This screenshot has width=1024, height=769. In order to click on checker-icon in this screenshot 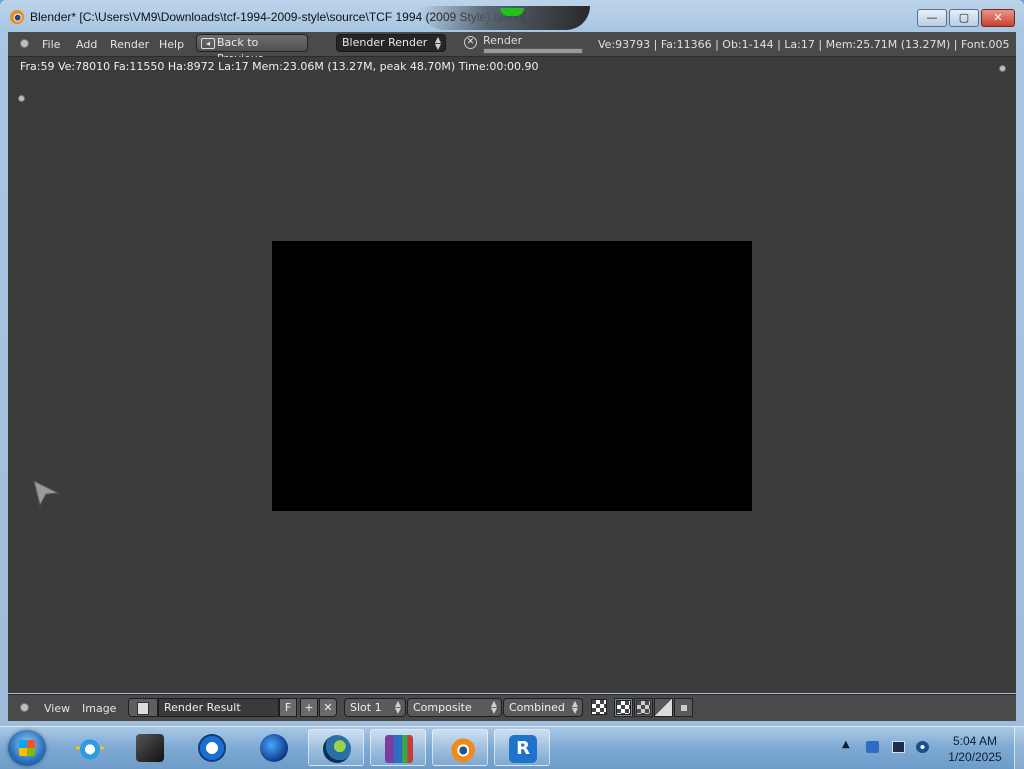, I will do `click(623, 707)`.